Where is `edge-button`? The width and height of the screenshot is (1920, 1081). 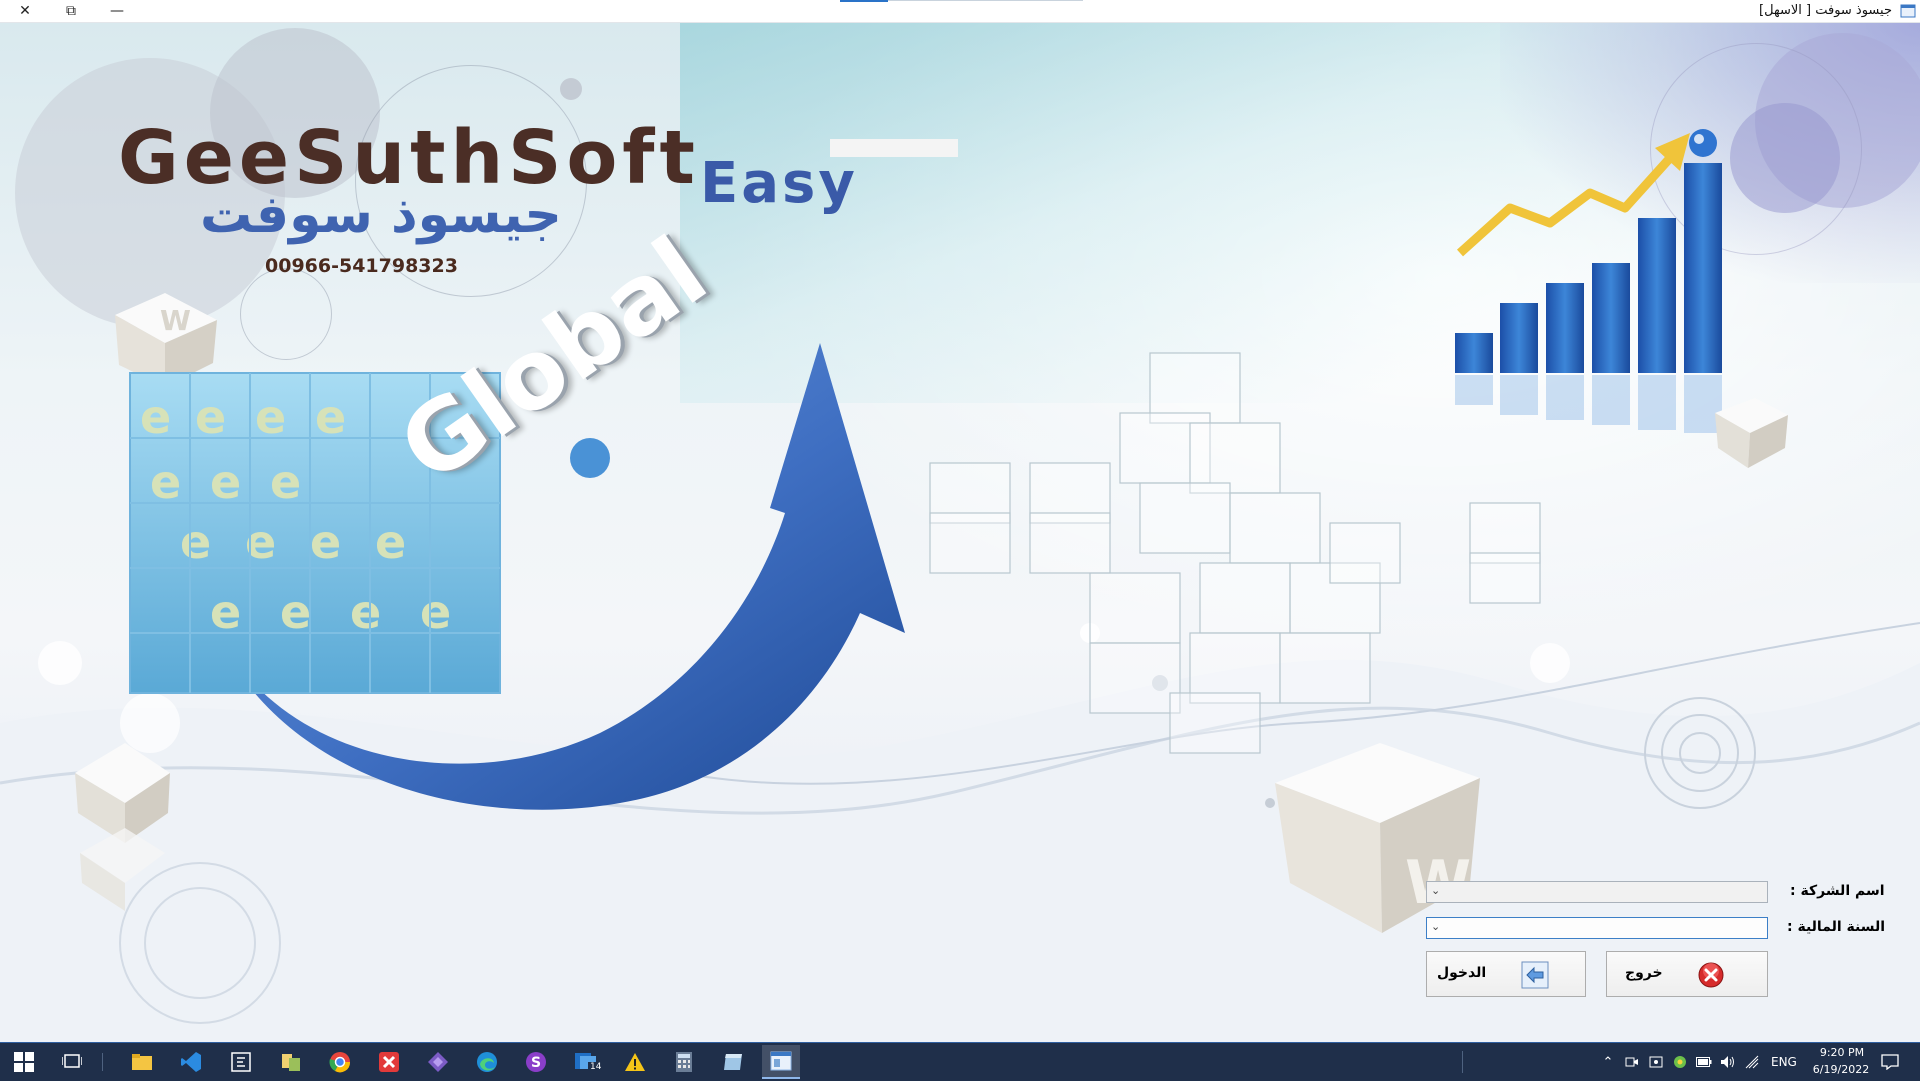 edge-button is located at coordinates (487, 1062).